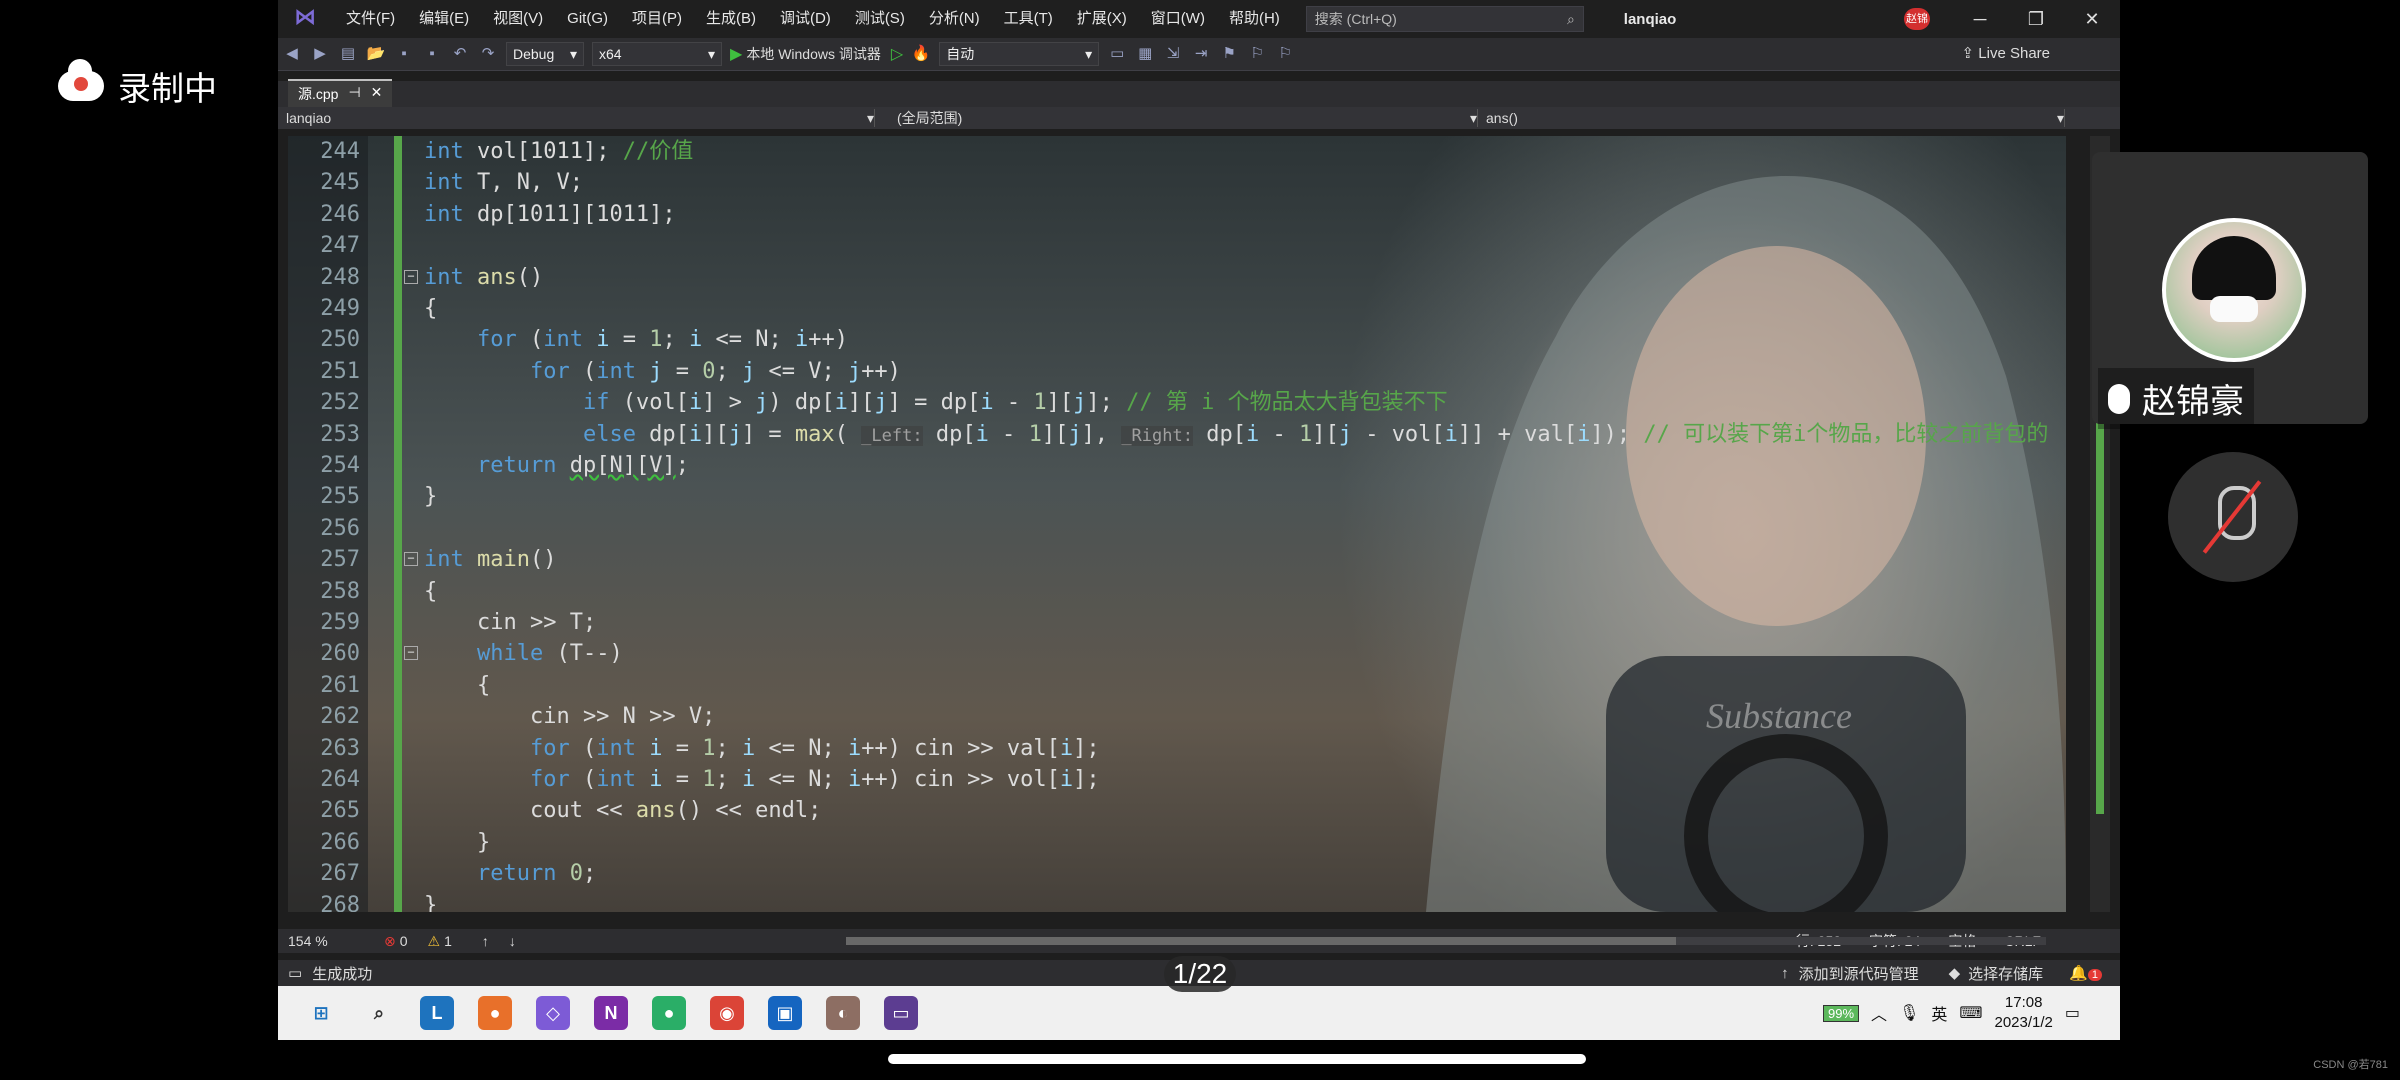 This screenshot has width=2400, height=1080. Describe the element at coordinates (813, 54) in the screenshot. I see `debugger-label: 本地 Windows 调试器` at that location.